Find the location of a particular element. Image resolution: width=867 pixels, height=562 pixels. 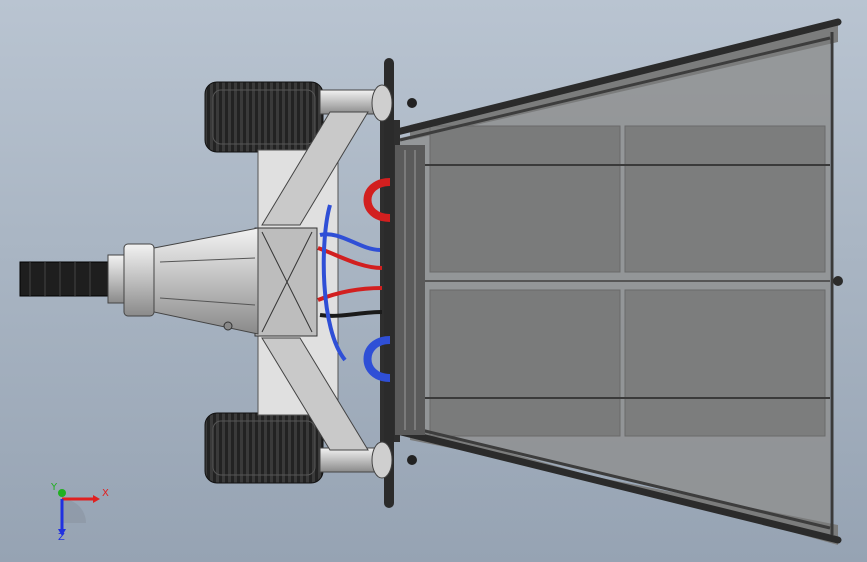

y-axis-arrow is located at coordinates (62, 493).